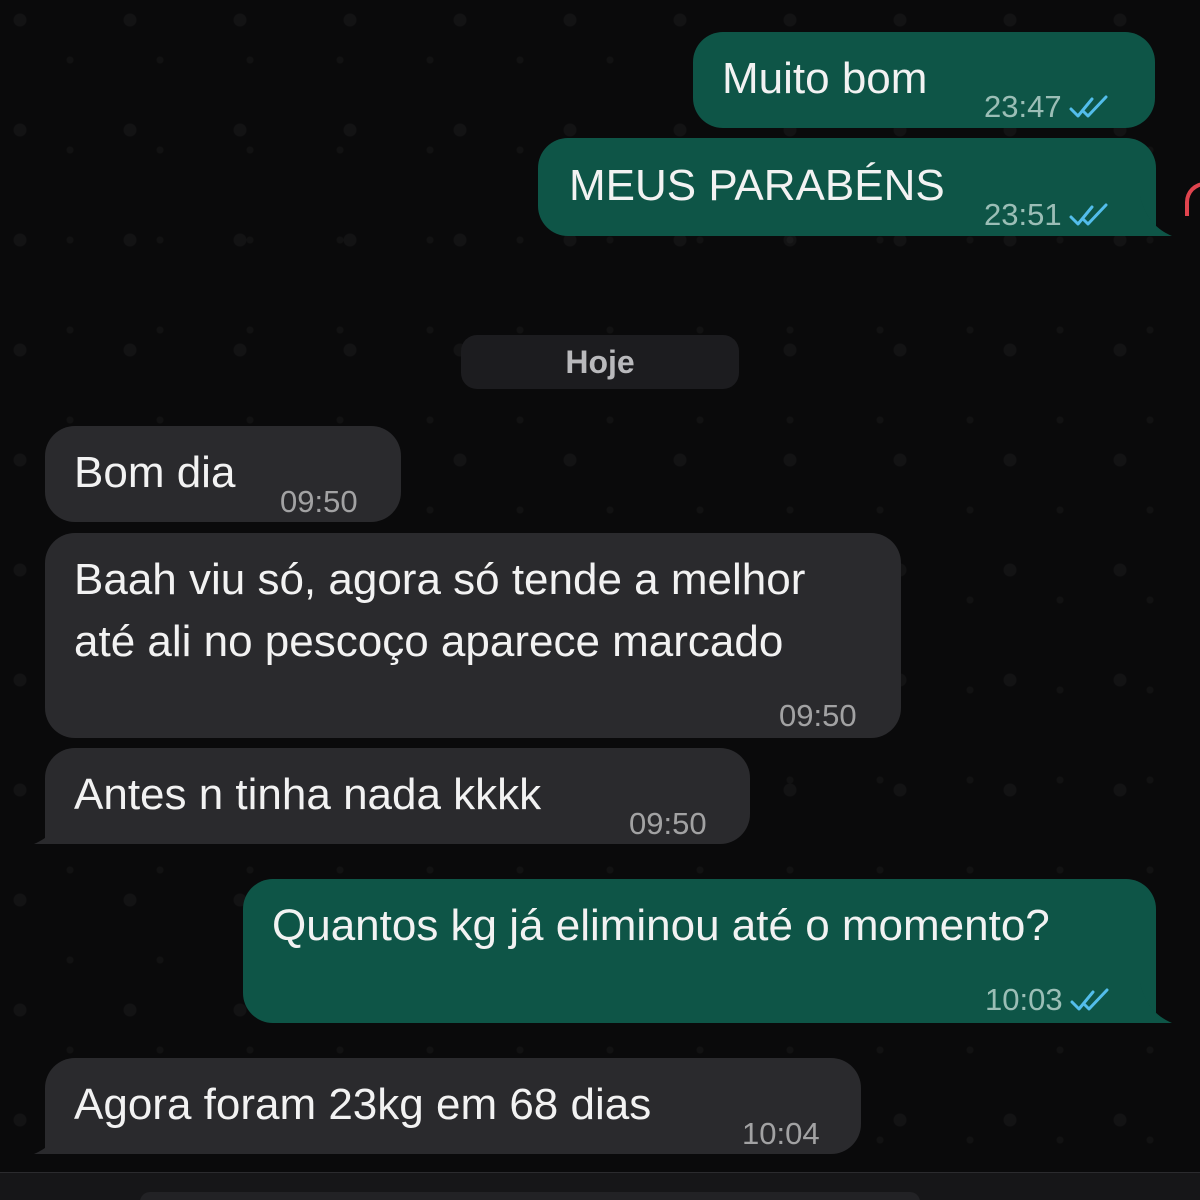  I want to click on message-text: Antes n tinha nada kkkk, so click(308, 794).